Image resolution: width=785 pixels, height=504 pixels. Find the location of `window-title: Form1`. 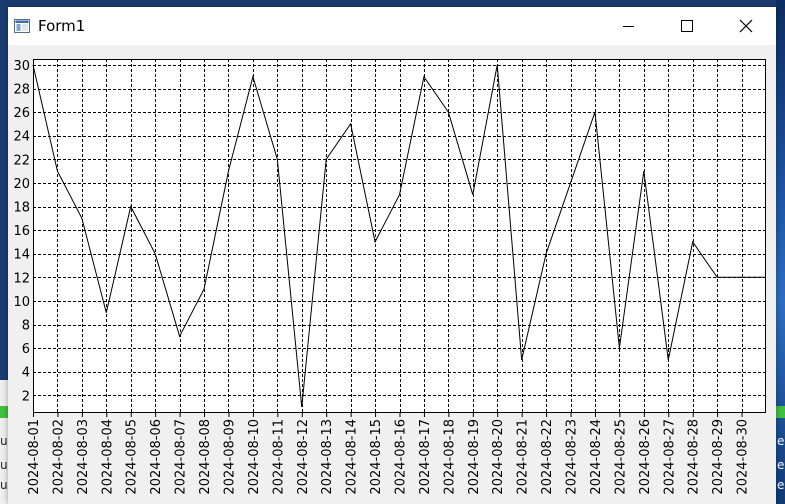

window-title: Form1 is located at coordinates (62, 26).